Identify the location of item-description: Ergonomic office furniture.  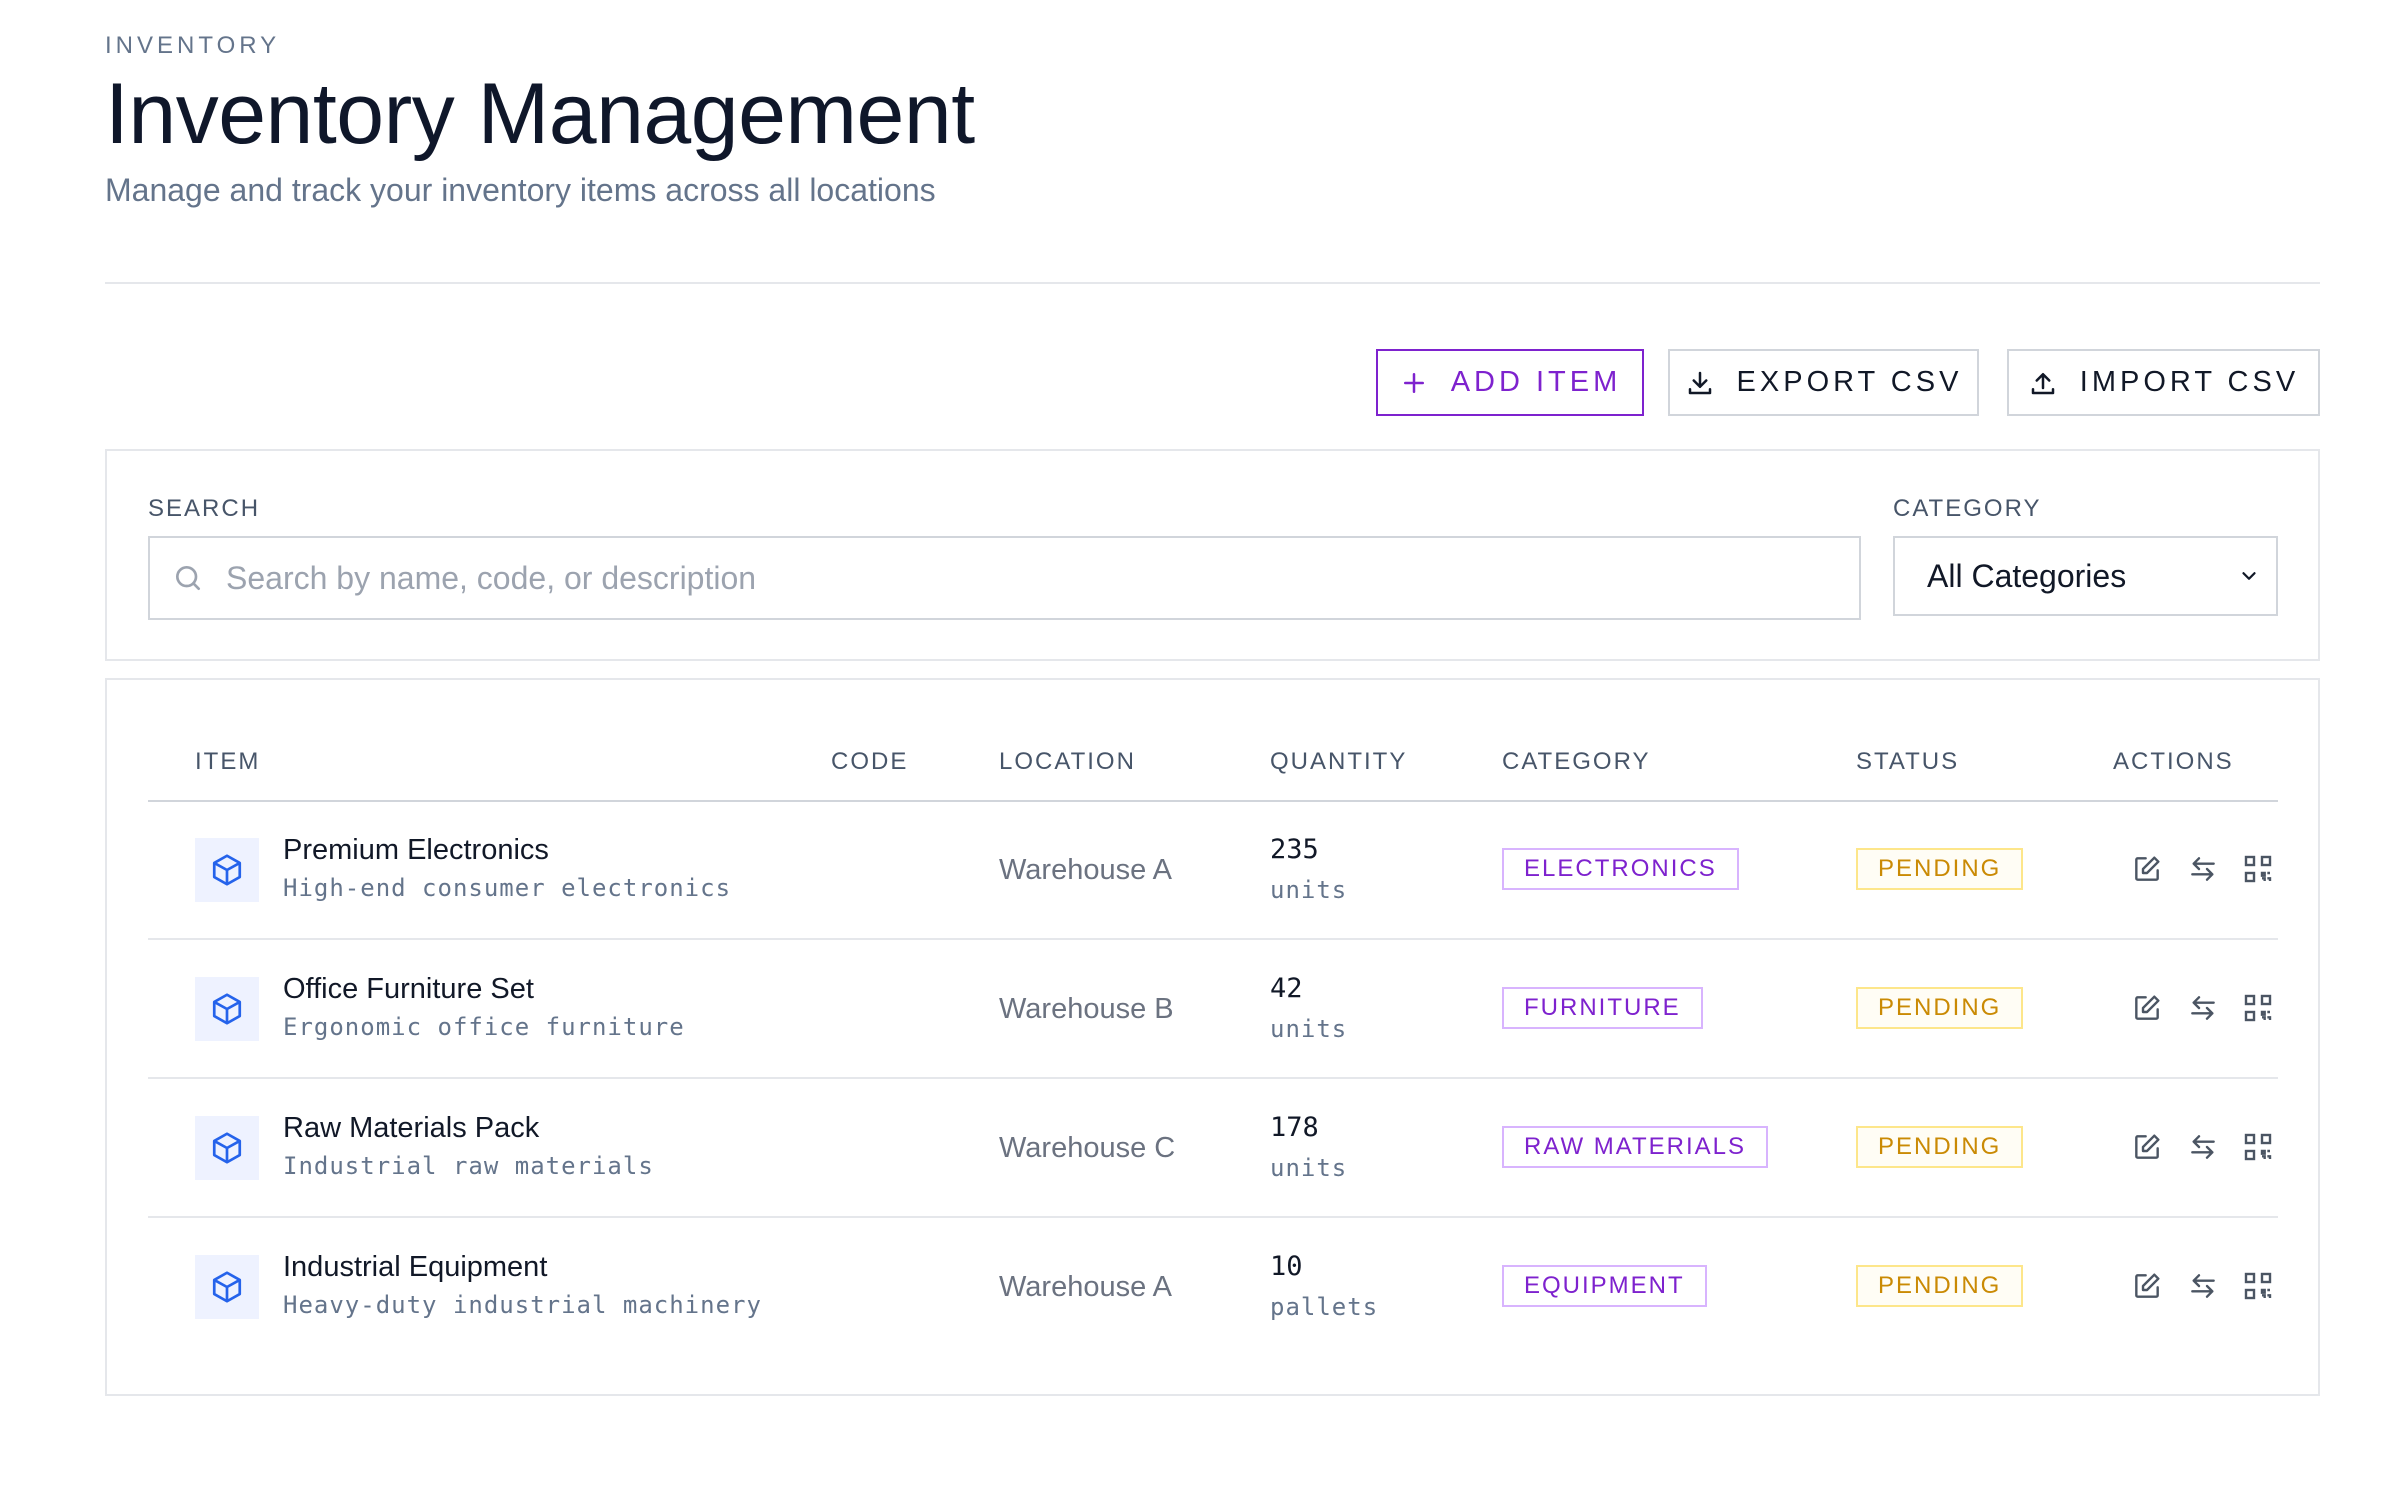
(484, 1027).